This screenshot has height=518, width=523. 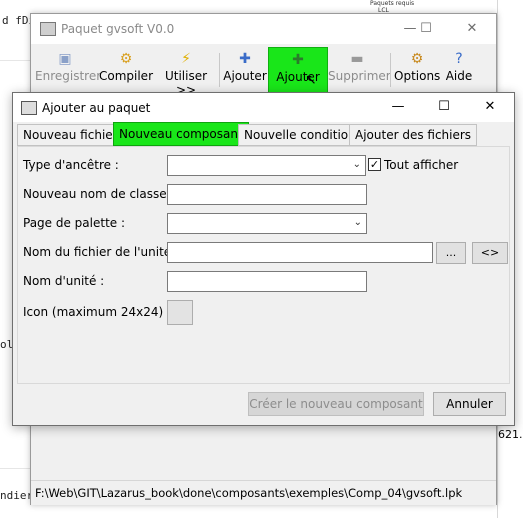 I want to click on save-button: ▣ Enregistrer, so click(x=68, y=69).